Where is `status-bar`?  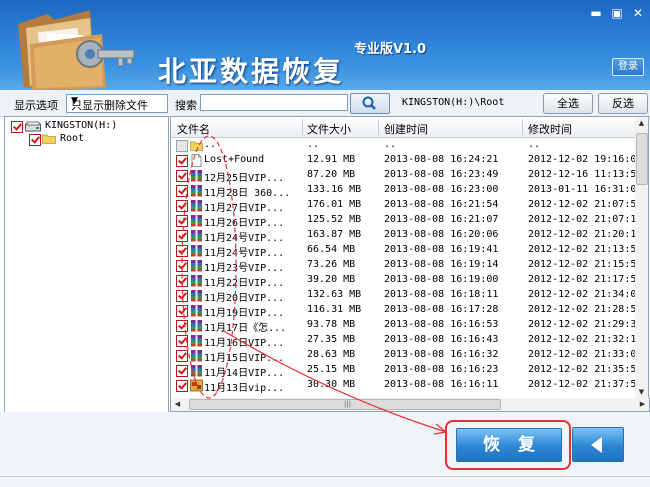 status-bar is located at coordinates (325, 481).